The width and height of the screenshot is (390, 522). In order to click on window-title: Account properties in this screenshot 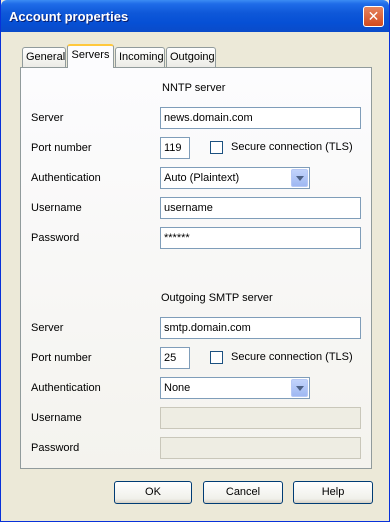, I will do `click(69, 16)`.